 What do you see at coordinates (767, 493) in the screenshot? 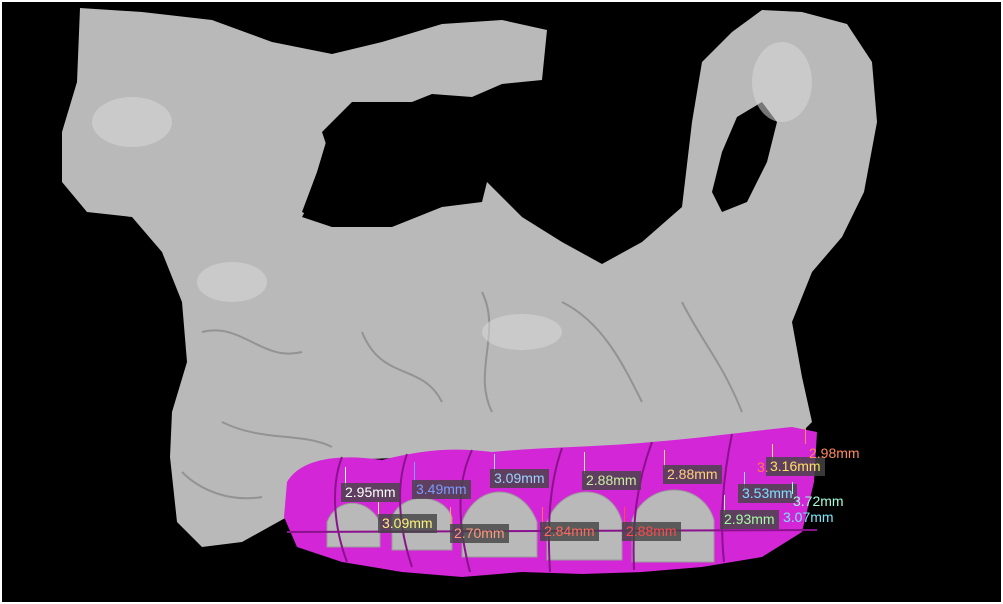
I see `measurement-label: 3.53mm` at bounding box center [767, 493].